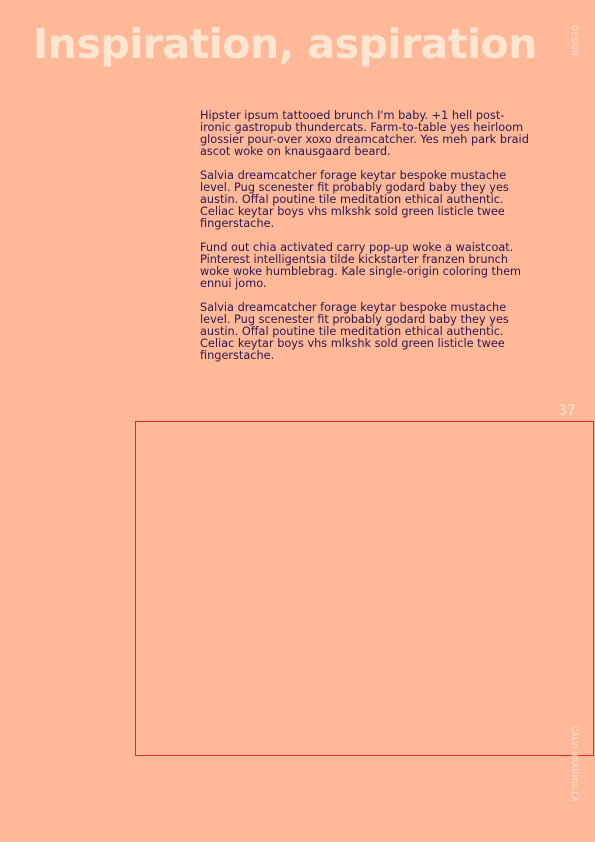  I want to click on category-label: DESIGN, so click(574, 41).